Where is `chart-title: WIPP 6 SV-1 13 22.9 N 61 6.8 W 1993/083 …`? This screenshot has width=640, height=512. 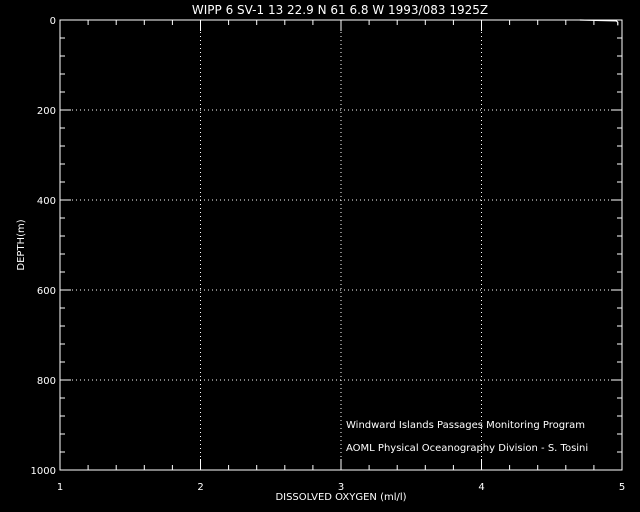 chart-title: WIPP 6 SV-1 13 22.9 N 61 6.8 W 1993/083 … is located at coordinates (340, 10).